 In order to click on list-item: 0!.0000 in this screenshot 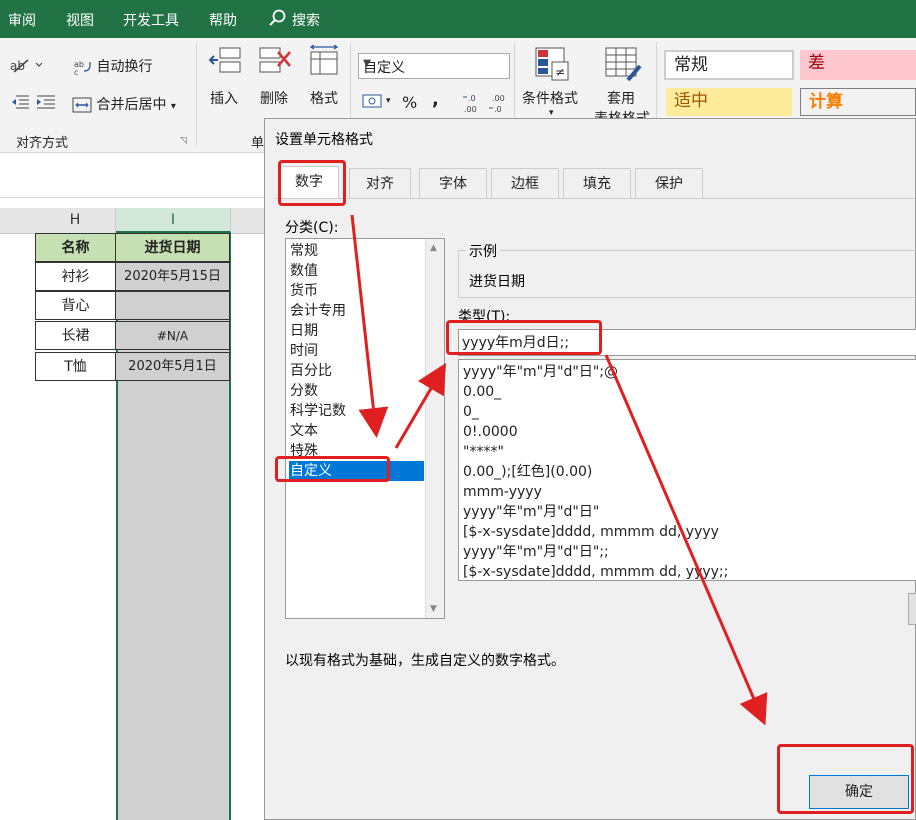, I will do `click(490, 432)`.